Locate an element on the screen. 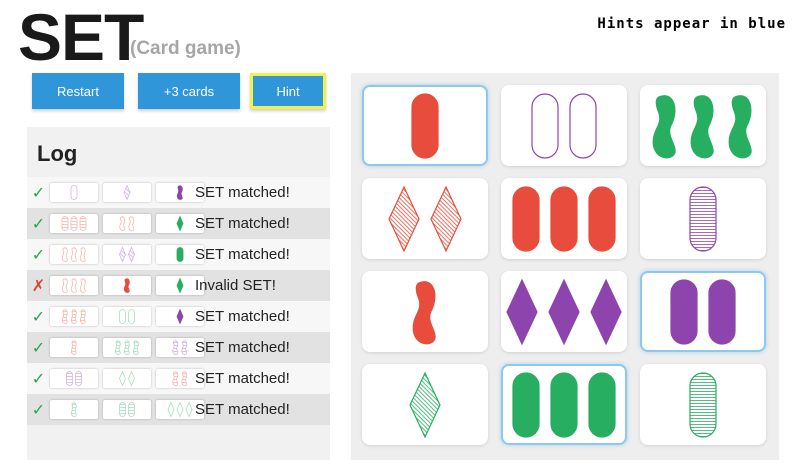 This screenshot has height=475, width=800. add-cards-button: +3 cards is located at coordinates (189, 91).